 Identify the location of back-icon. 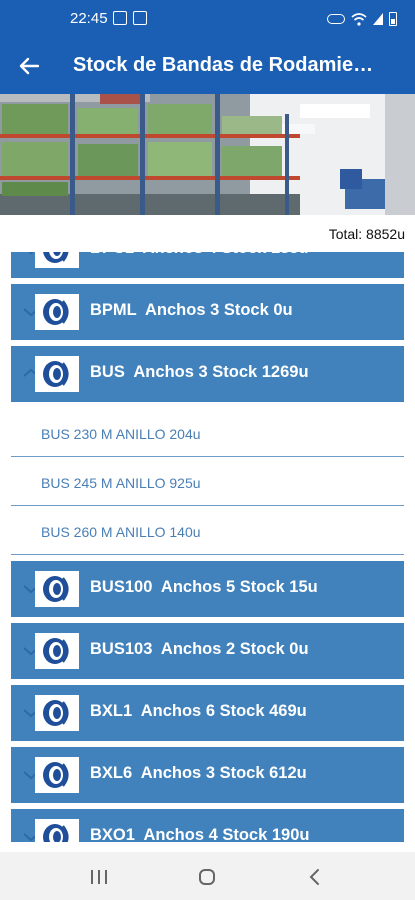
(314, 877).